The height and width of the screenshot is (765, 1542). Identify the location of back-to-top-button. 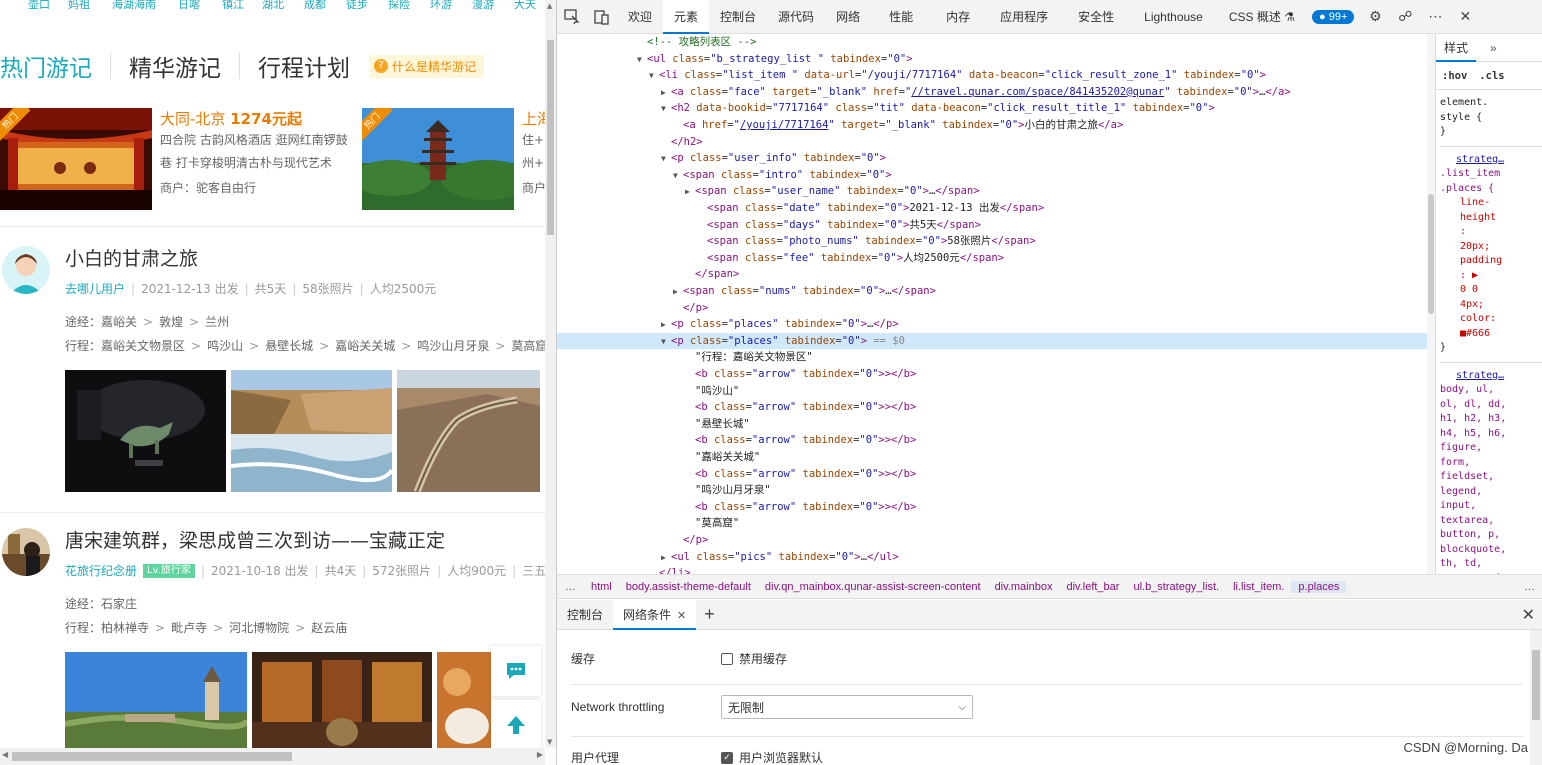
(516, 725).